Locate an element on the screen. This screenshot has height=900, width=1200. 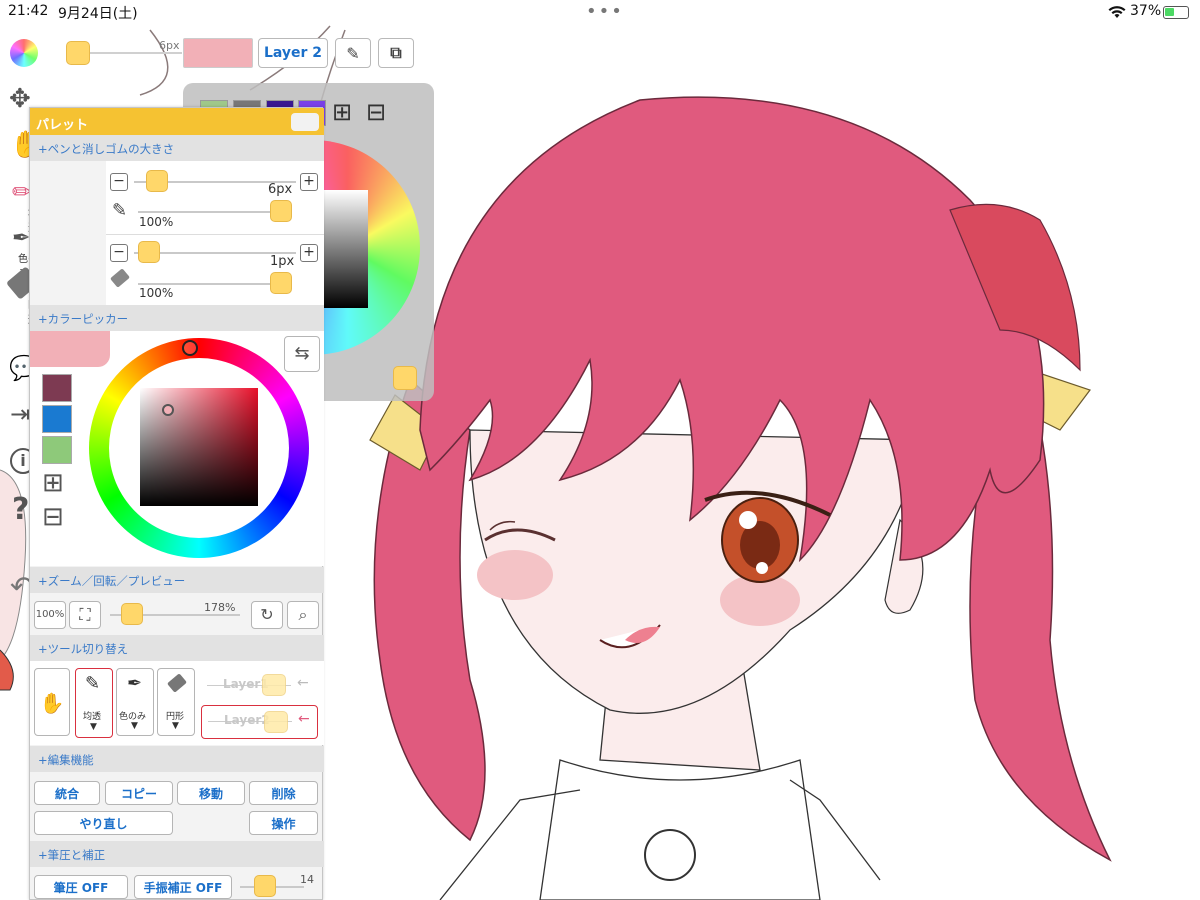
pen-opacity-track is located at coordinates (208, 212).